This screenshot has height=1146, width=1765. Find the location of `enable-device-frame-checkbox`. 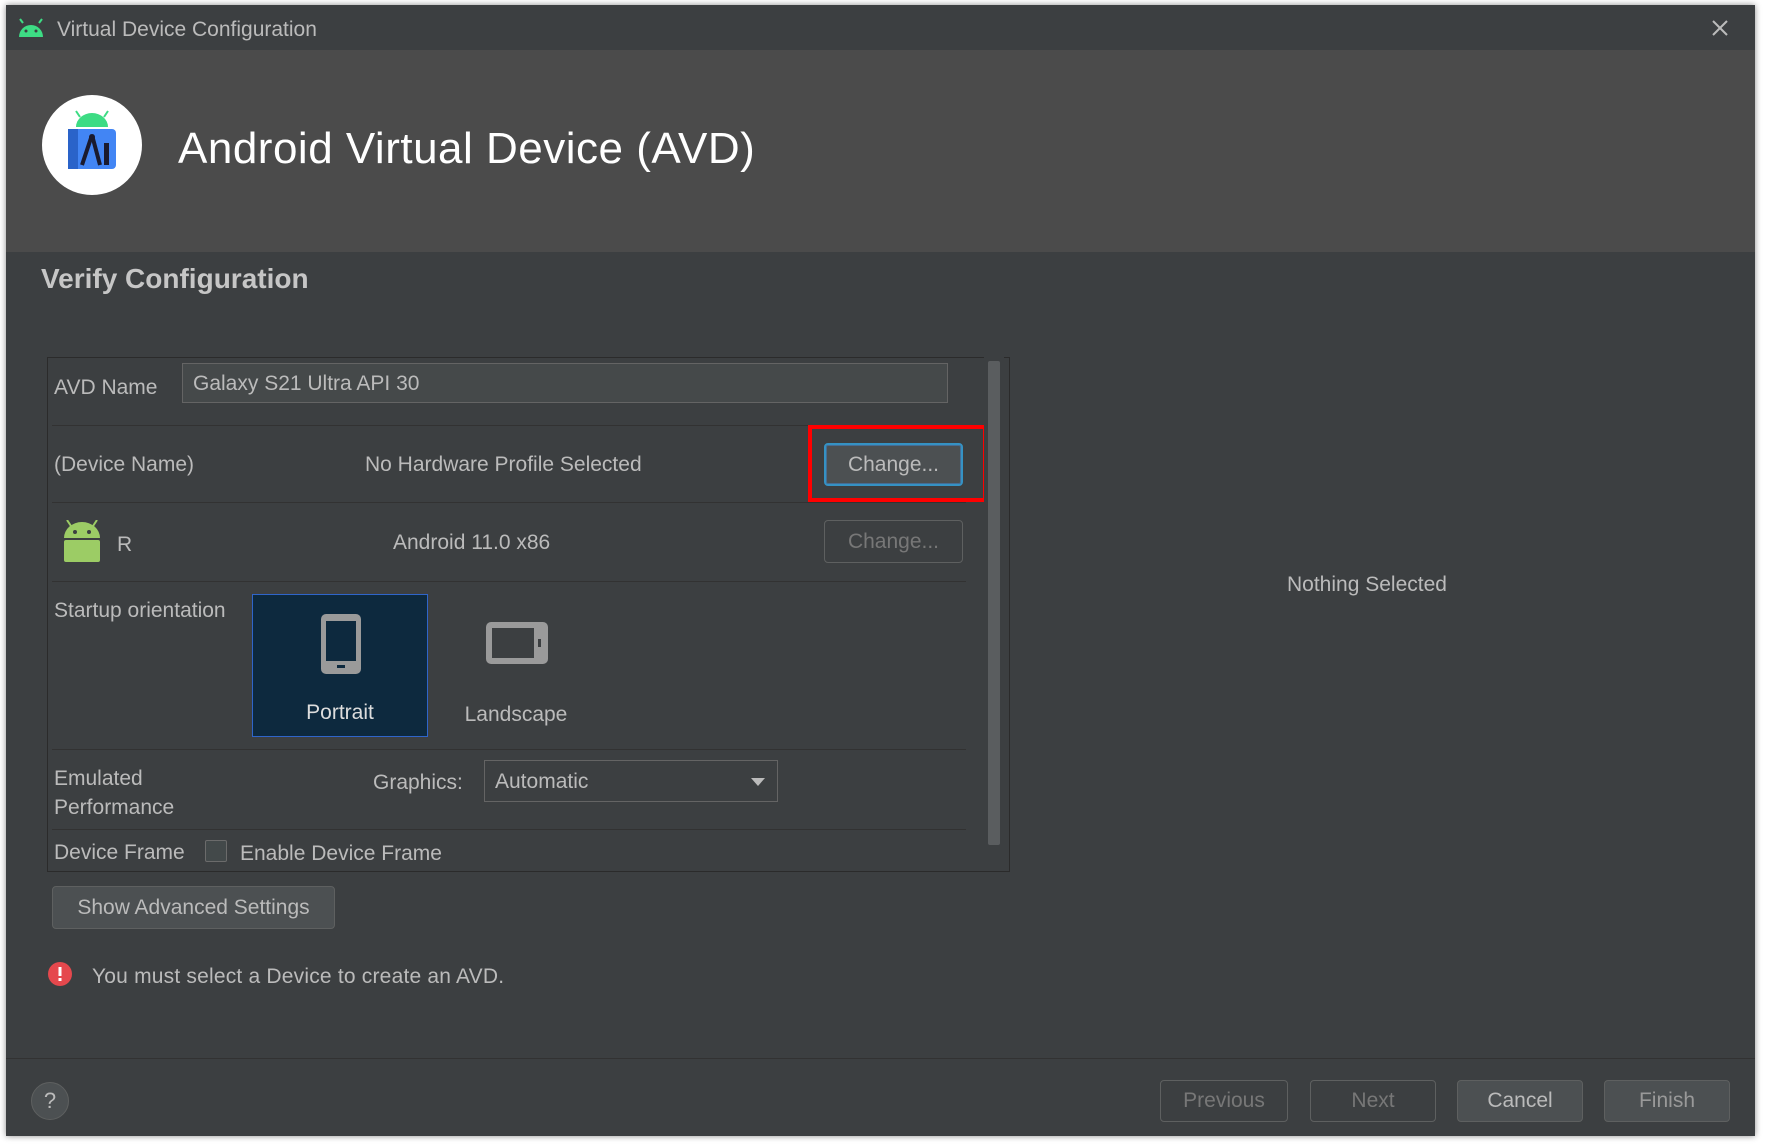

enable-device-frame-checkbox is located at coordinates (216, 851).